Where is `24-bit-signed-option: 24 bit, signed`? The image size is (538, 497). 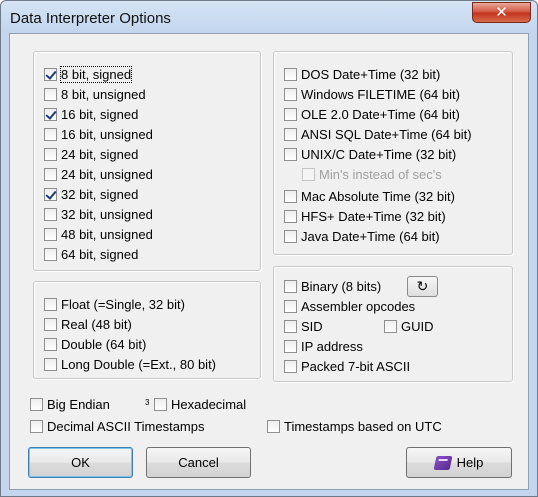 24-bit-signed-option: 24 bit, signed is located at coordinates (91, 154).